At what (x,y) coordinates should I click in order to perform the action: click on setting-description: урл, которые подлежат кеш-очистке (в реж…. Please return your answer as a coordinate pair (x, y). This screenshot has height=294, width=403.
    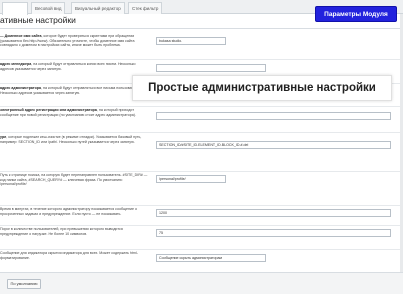
    Looking at the image, I should click on (71, 139).